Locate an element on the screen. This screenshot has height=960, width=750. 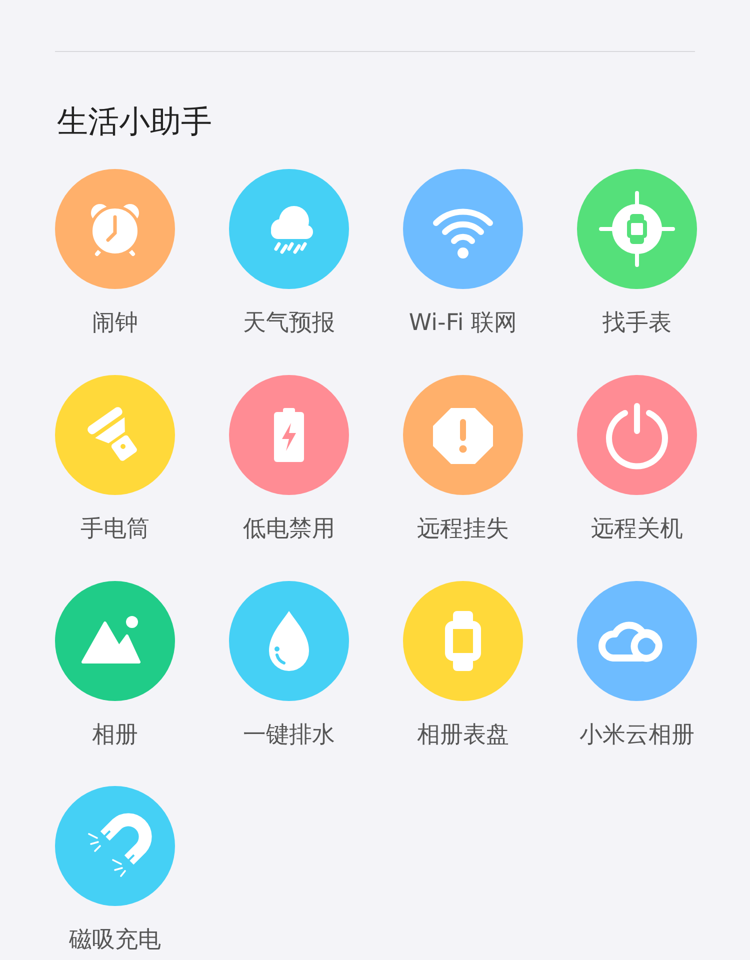
assistant-button: 手电筒 is located at coordinates (115, 459).